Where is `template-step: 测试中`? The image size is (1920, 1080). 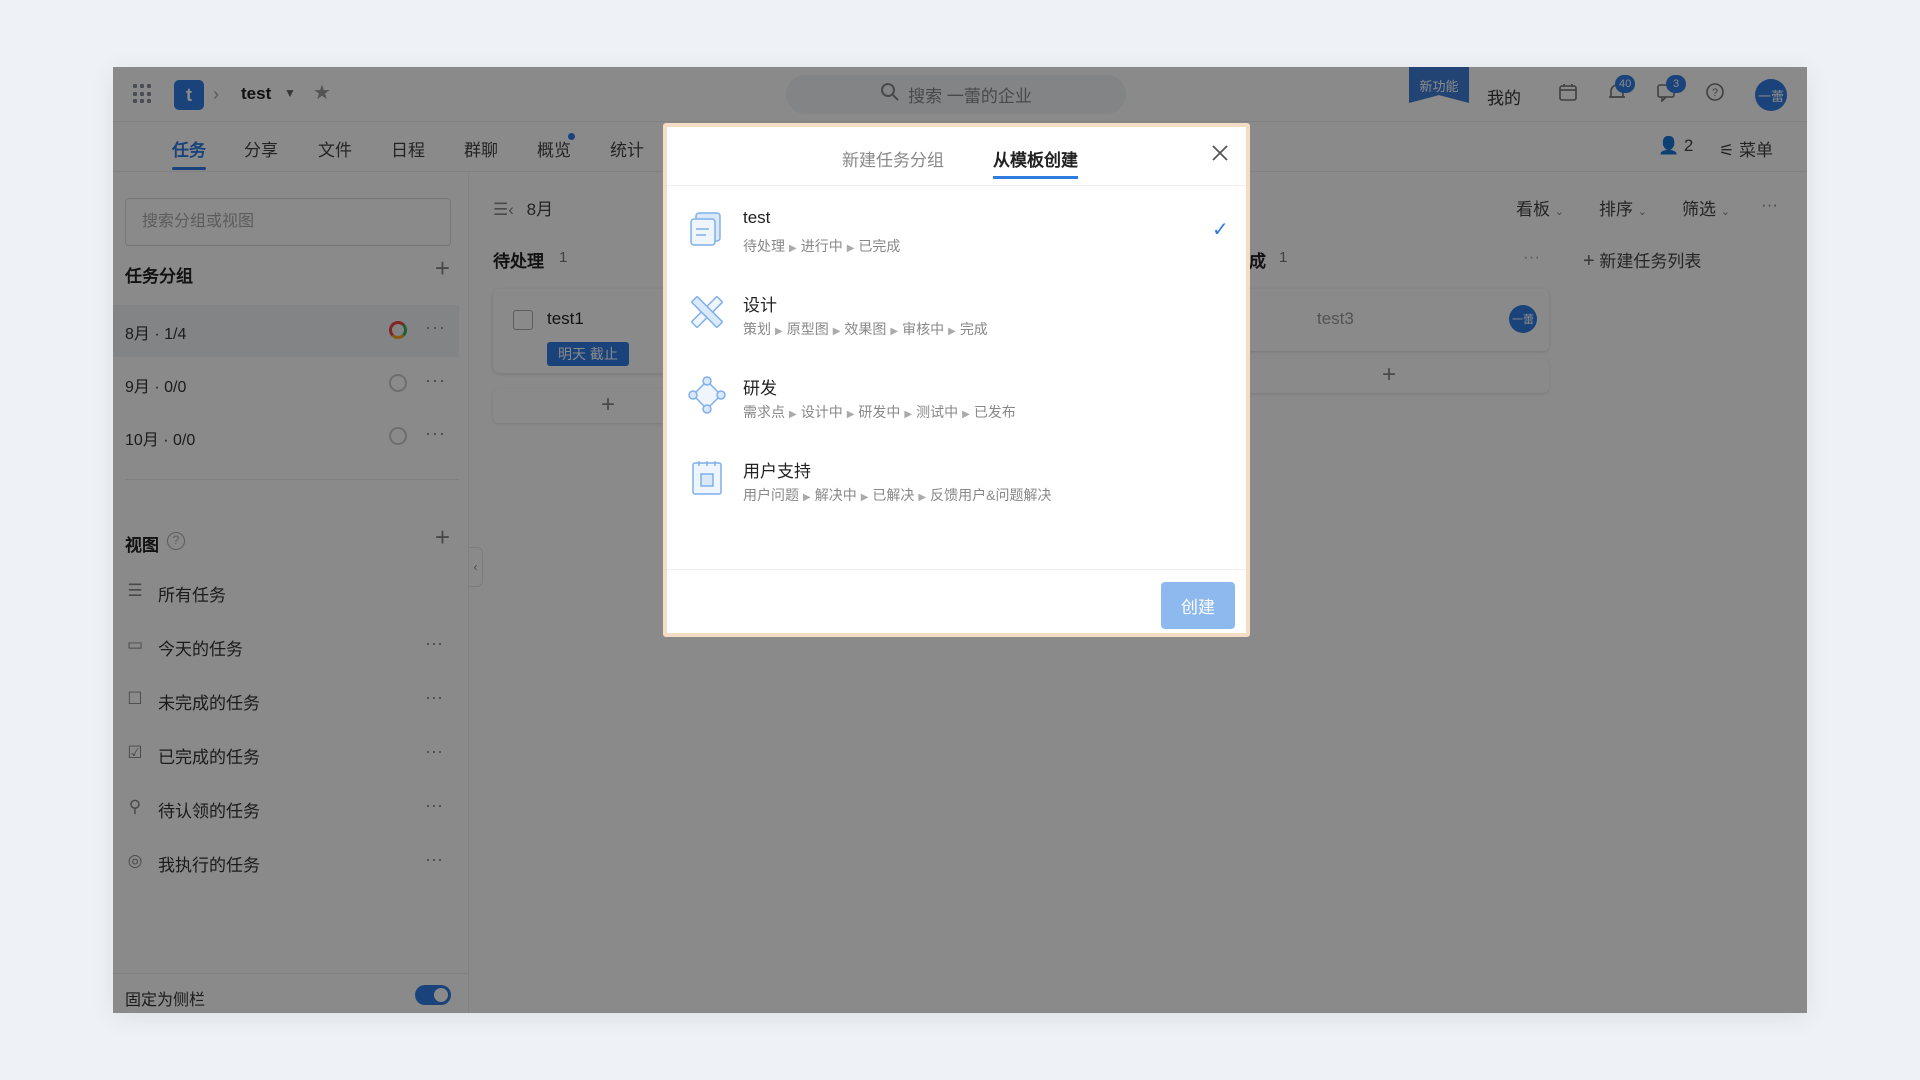
template-step: 测试中 is located at coordinates (937, 412).